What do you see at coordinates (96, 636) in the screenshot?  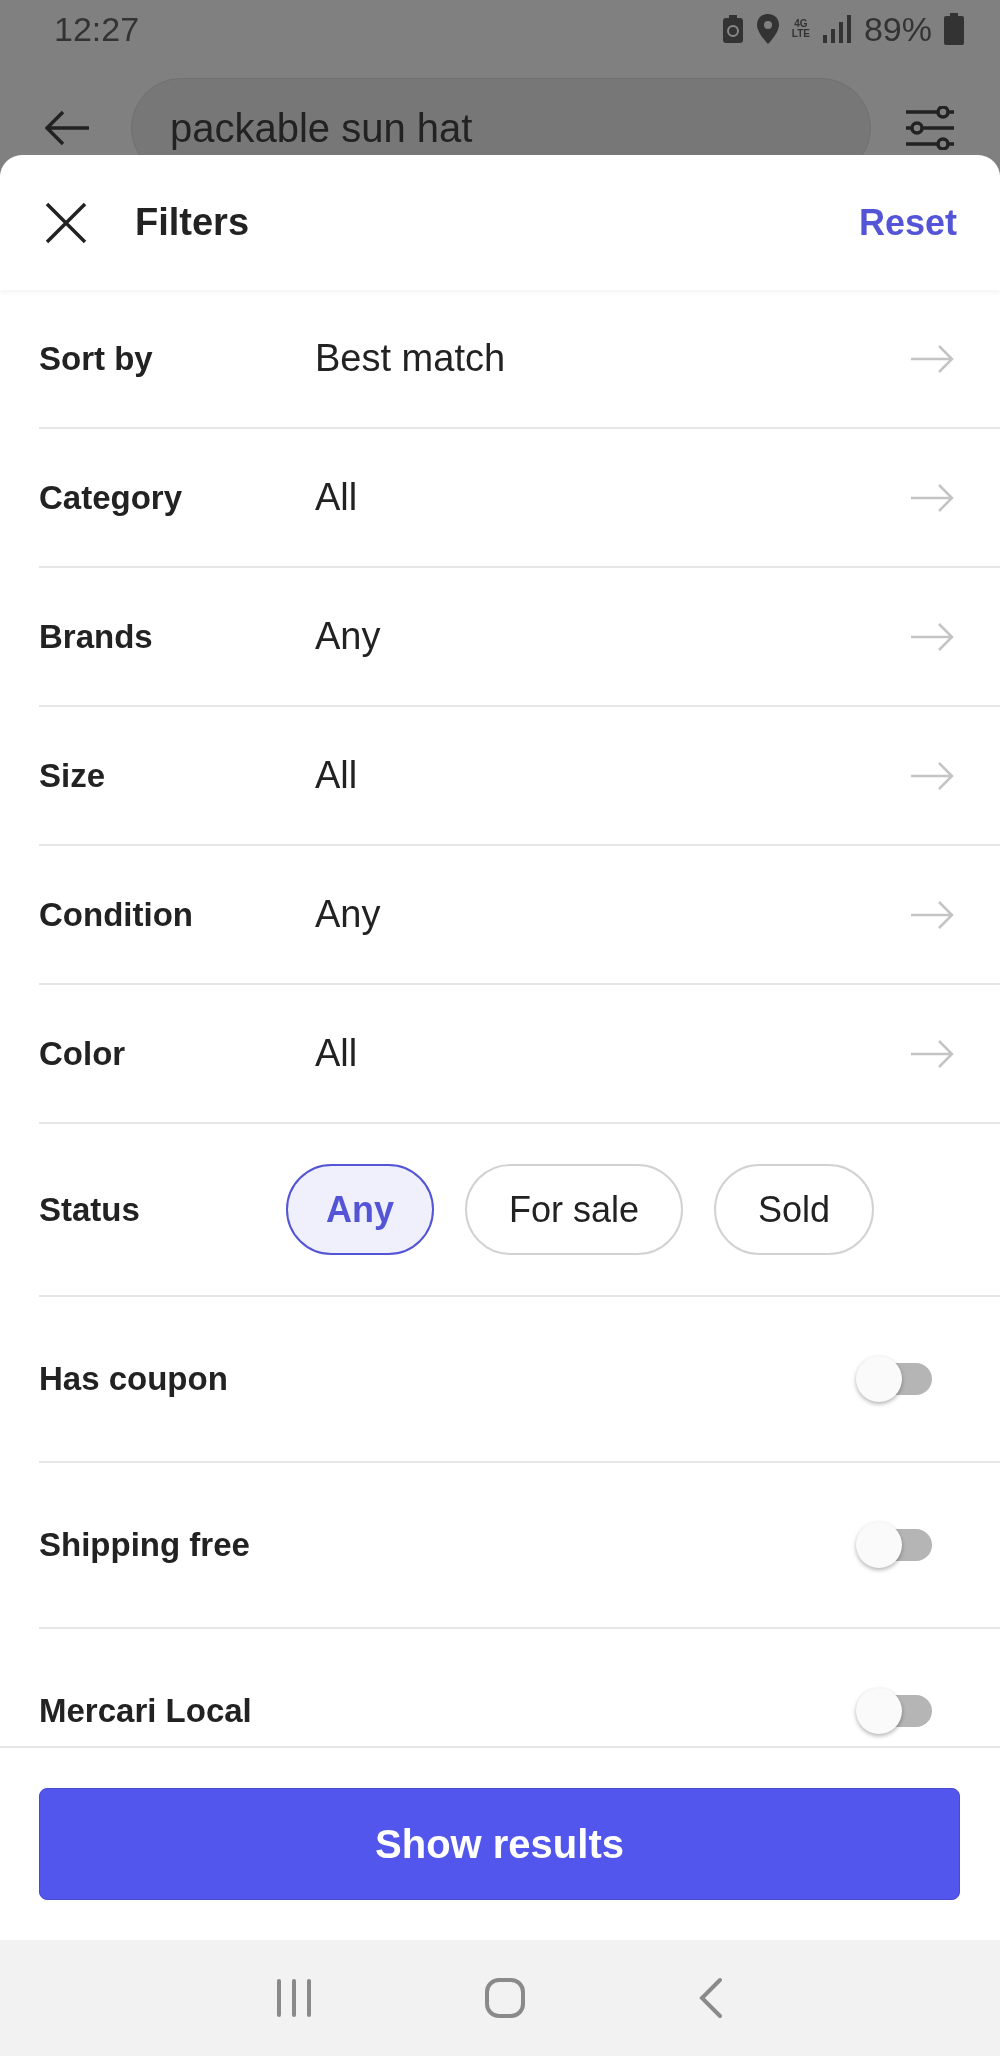 I see `filter-label: Brands` at bounding box center [96, 636].